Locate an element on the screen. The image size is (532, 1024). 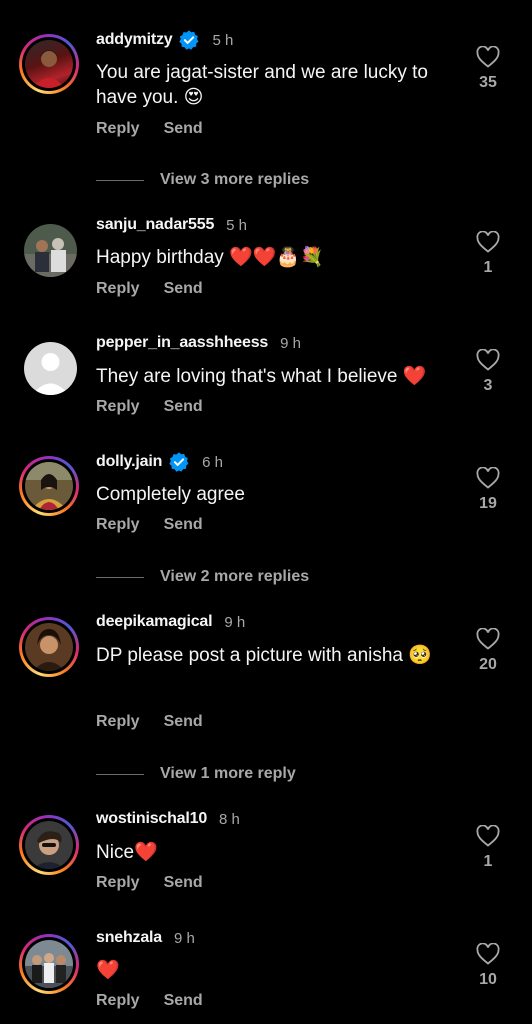
comment-text: DP please post a picture with anisha 🥺 is located at coordinates (264, 655).